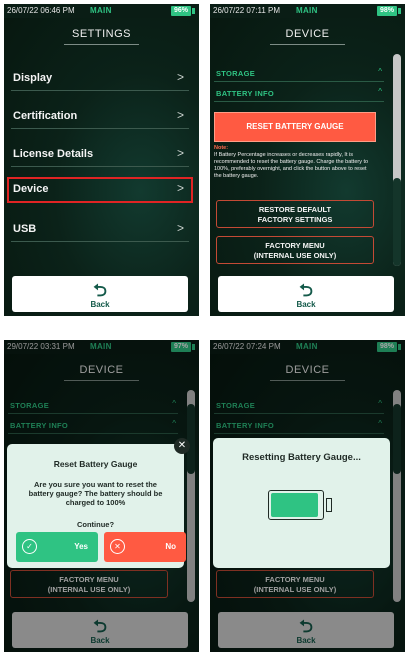  What do you see at coordinates (100, 117) in the screenshot?
I see `menu-item-certification: Certification >` at bounding box center [100, 117].